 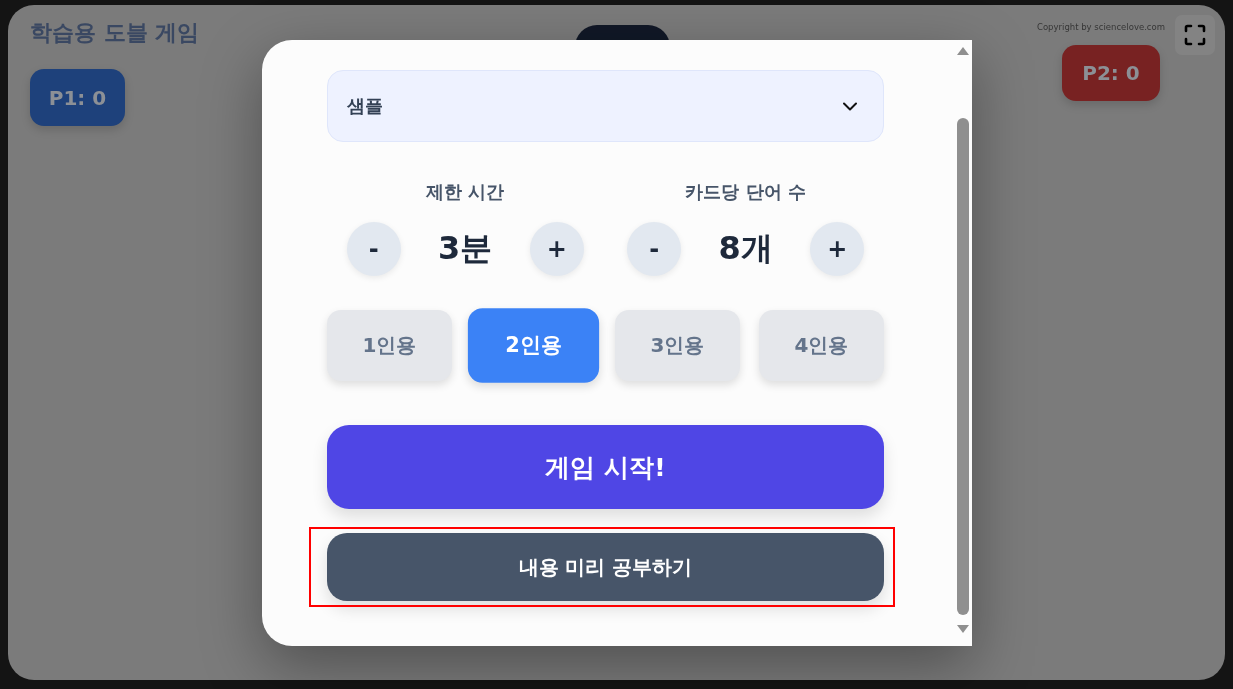 I want to click on deck-select: 샘플, so click(x=605, y=106).